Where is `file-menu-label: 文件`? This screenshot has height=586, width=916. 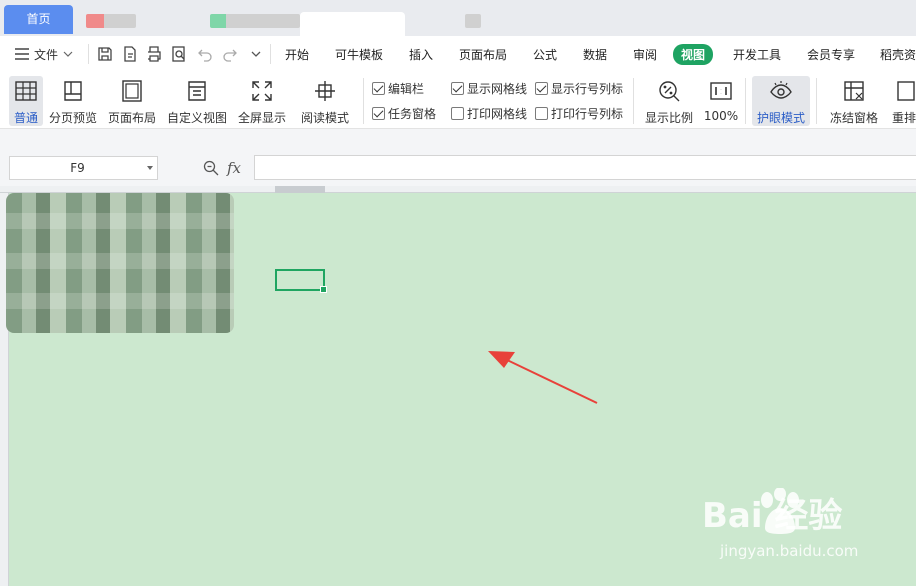 file-menu-label: 文件 is located at coordinates (46, 54).